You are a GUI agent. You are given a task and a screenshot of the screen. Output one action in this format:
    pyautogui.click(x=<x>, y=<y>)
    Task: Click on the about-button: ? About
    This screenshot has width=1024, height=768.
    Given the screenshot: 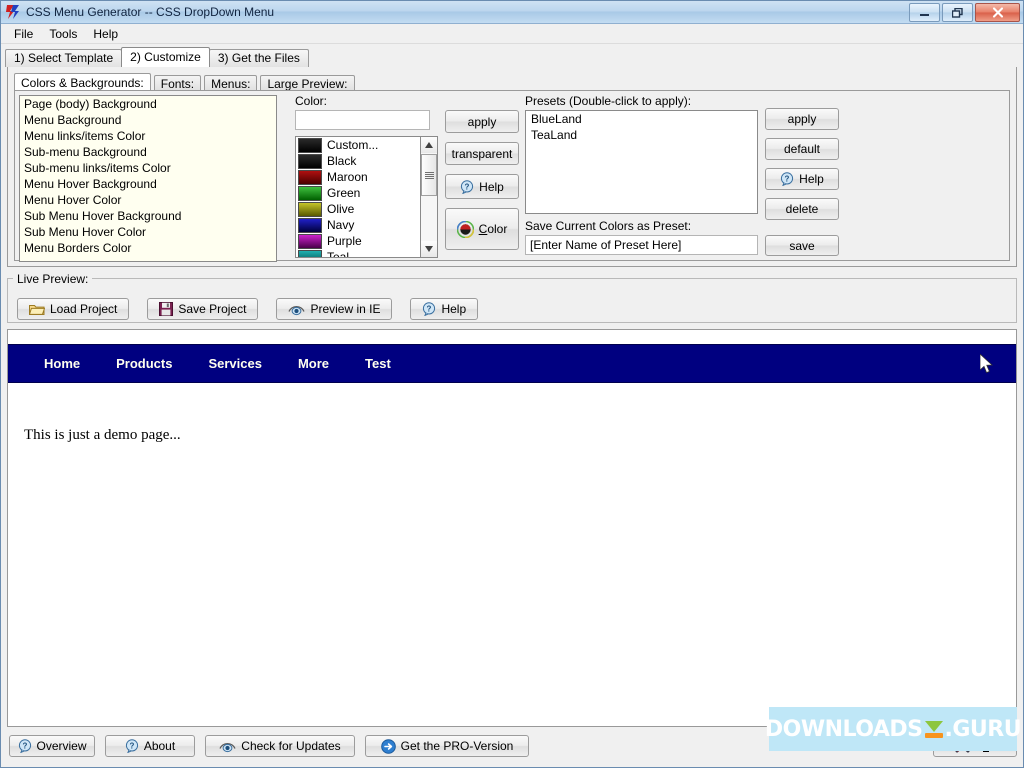 What is the action you would take?
    pyautogui.click(x=150, y=746)
    